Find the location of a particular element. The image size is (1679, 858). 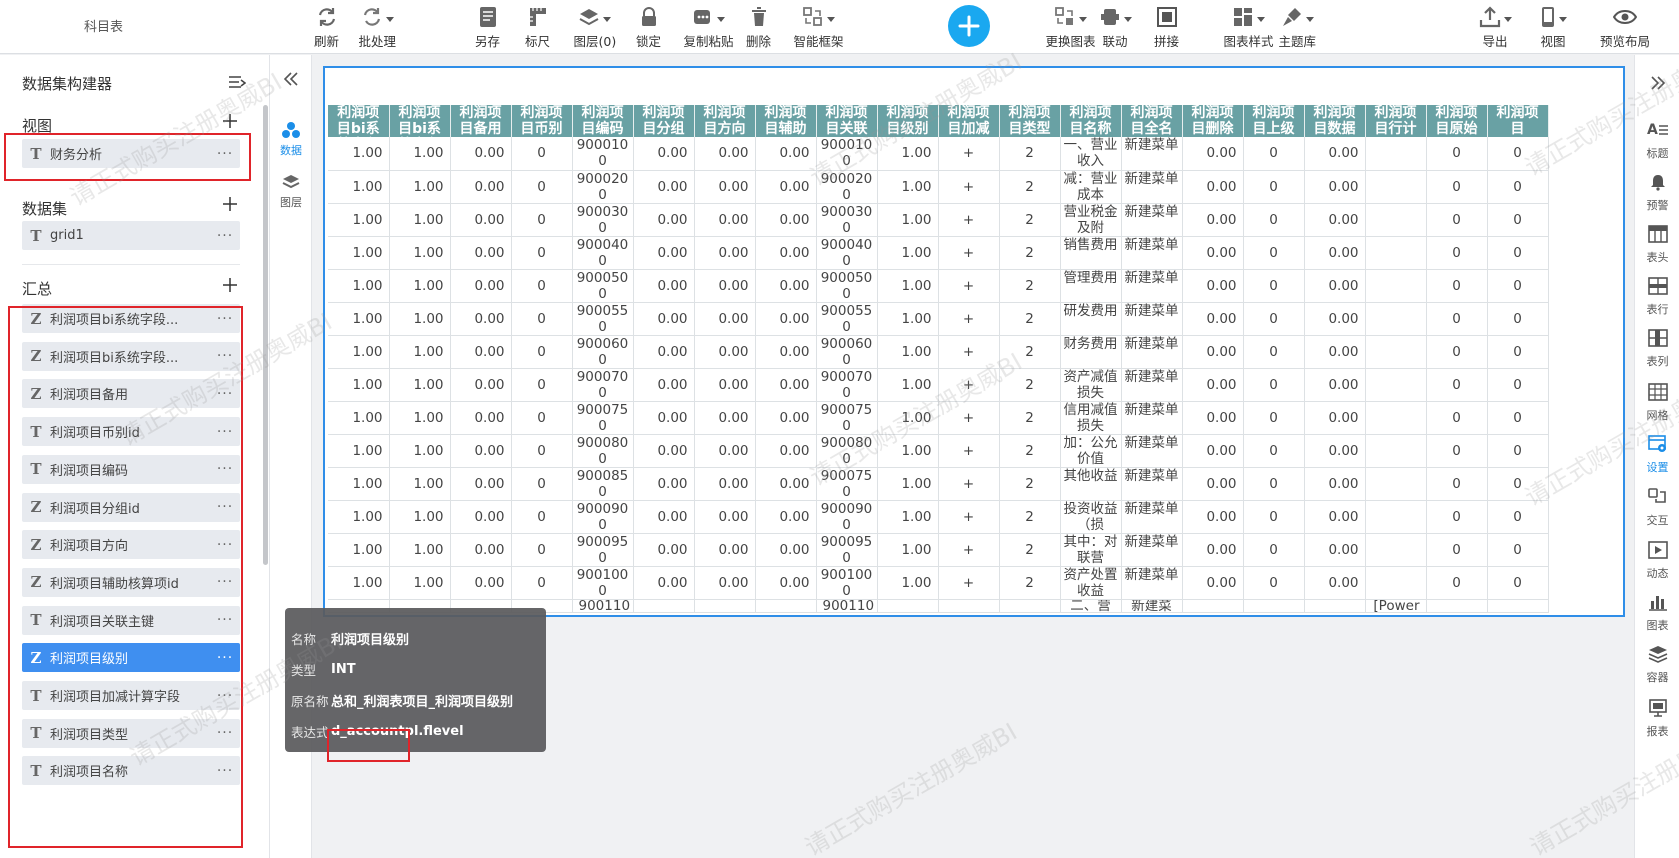

toolbar-button-label: 图层(0) is located at coordinates (595, 41).